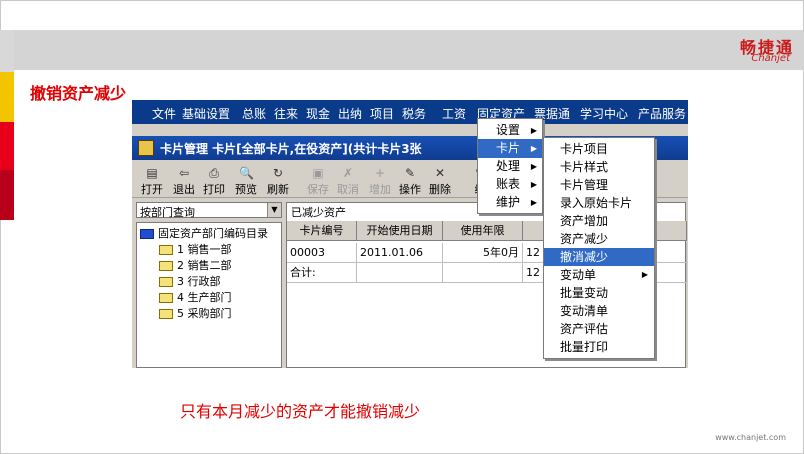 The height and width of the screenshot is (454, 804). I want to click on department-tree: 固定资产部门编码目录 1 销售一部 2 销售二部 3 行政部 4 生产部门 5 采购部门, so click(209, 295).